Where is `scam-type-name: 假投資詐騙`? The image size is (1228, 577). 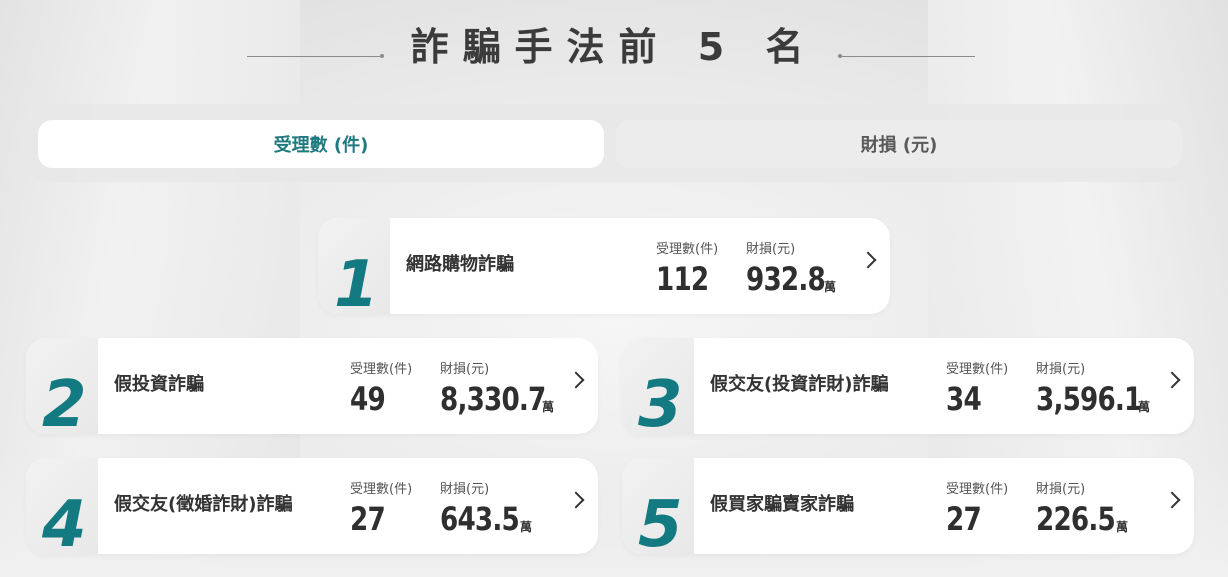
scam-type-name: 假投資詐騙 is located at coordinates (159, 384).